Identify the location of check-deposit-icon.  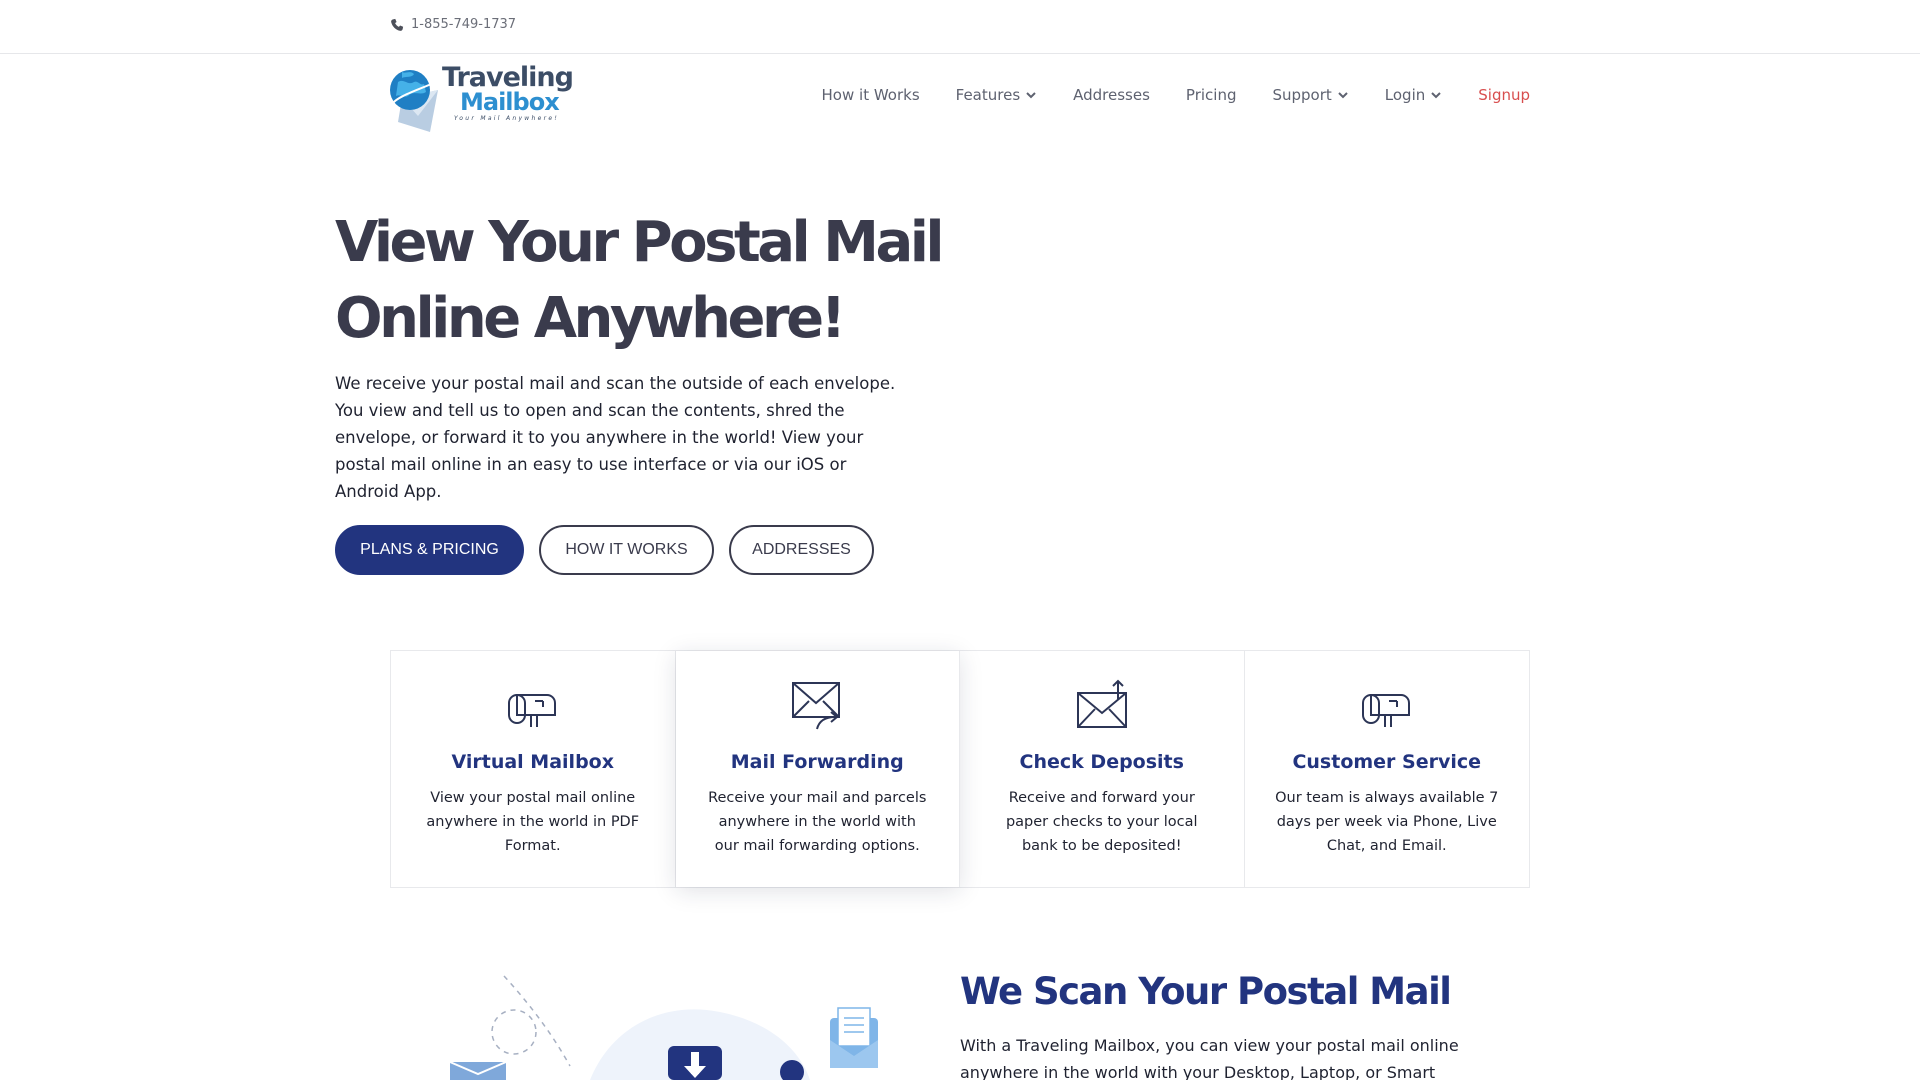
(1101, 703).